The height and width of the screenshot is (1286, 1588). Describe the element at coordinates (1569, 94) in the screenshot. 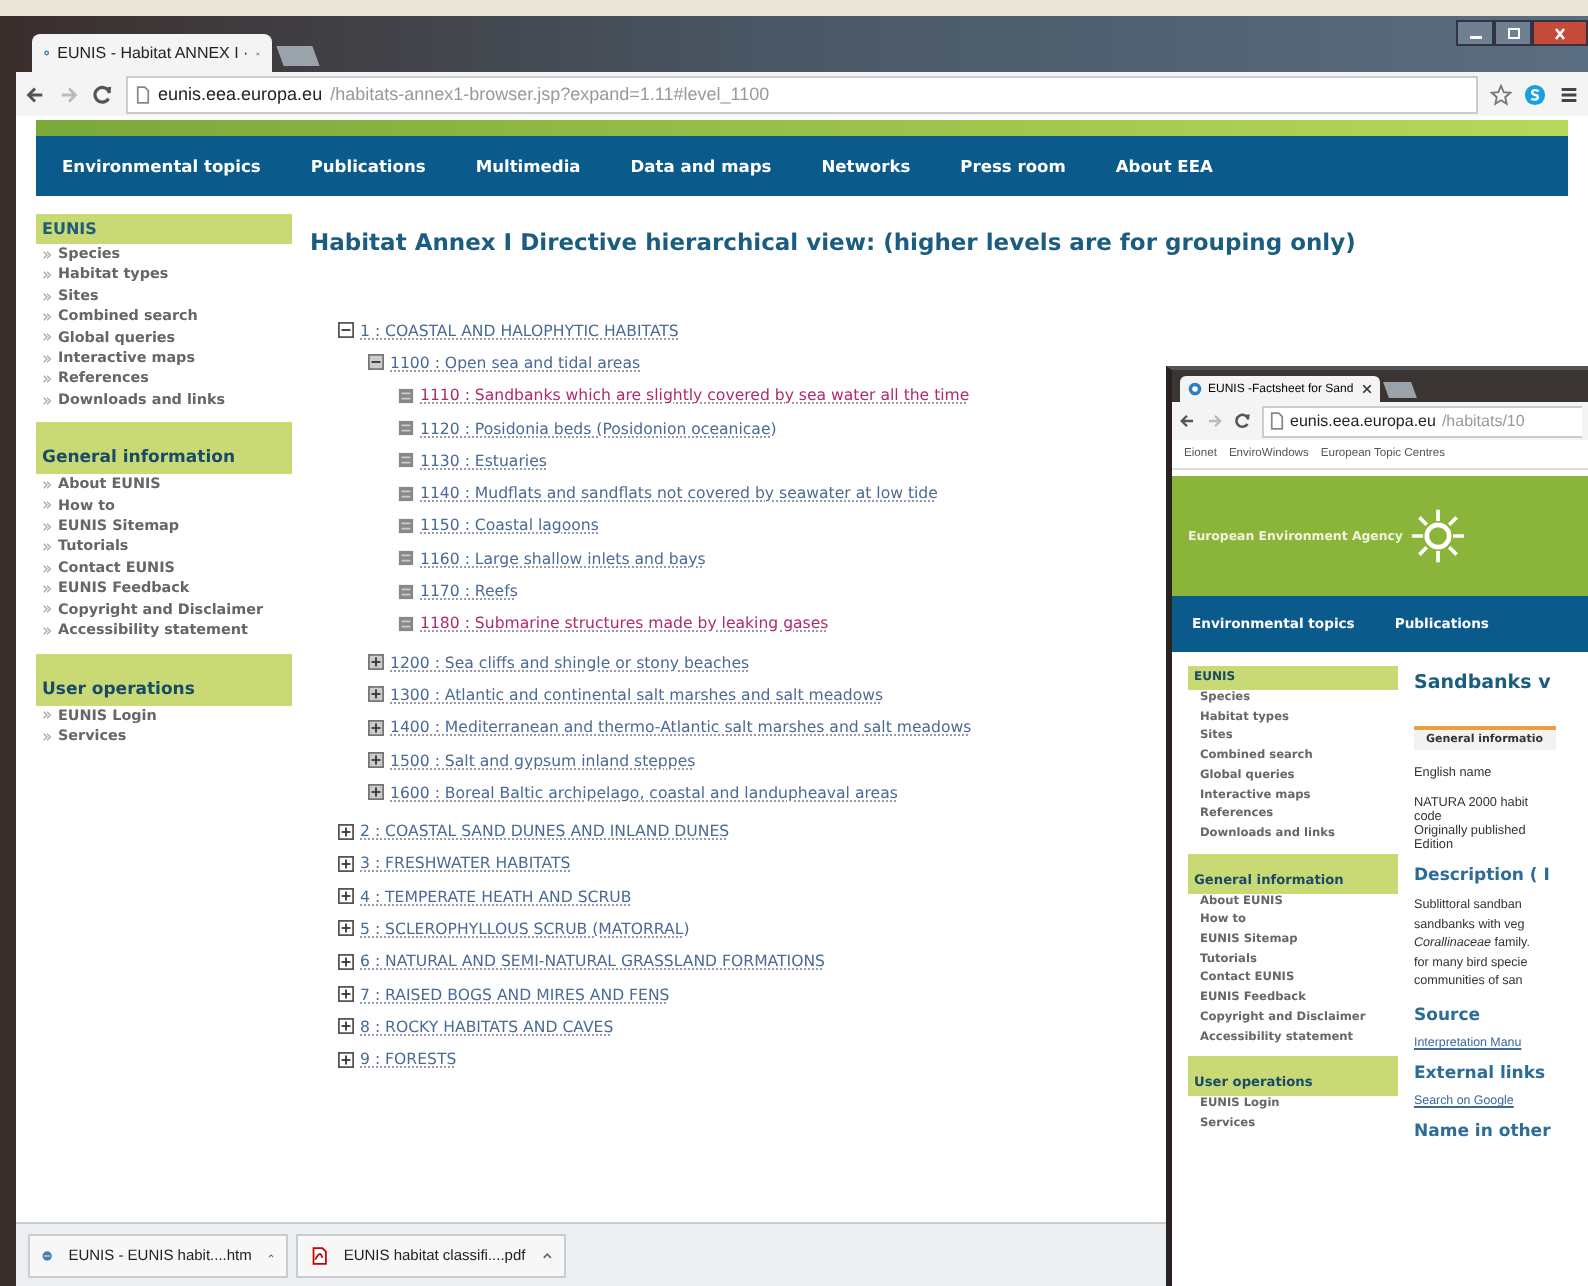

I see `menu-icon` at that location.